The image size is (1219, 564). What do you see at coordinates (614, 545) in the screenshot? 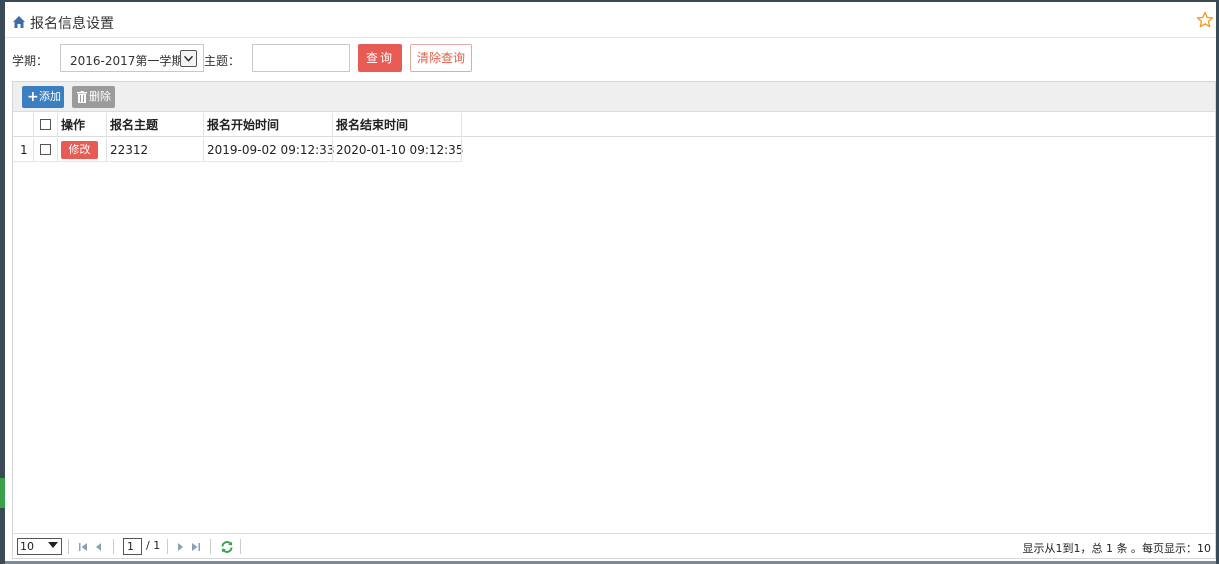
I see `pagination-bar: 10 1 / 1 显示从1到1，总 1 条 。每页显示：10` at bounding box center [614, 545].